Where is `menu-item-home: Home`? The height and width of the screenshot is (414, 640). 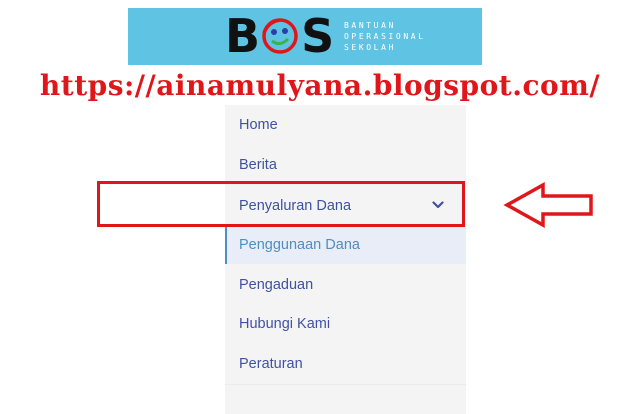 menu-item-home: Home is located at coordinates (345, 124).